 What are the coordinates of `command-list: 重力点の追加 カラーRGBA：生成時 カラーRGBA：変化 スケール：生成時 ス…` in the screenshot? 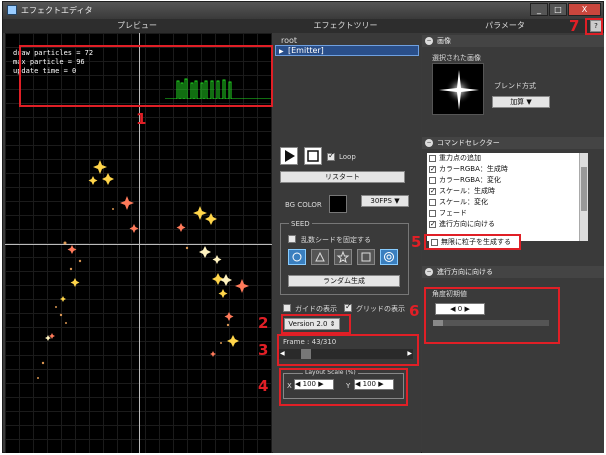 It's located at (503, 197).